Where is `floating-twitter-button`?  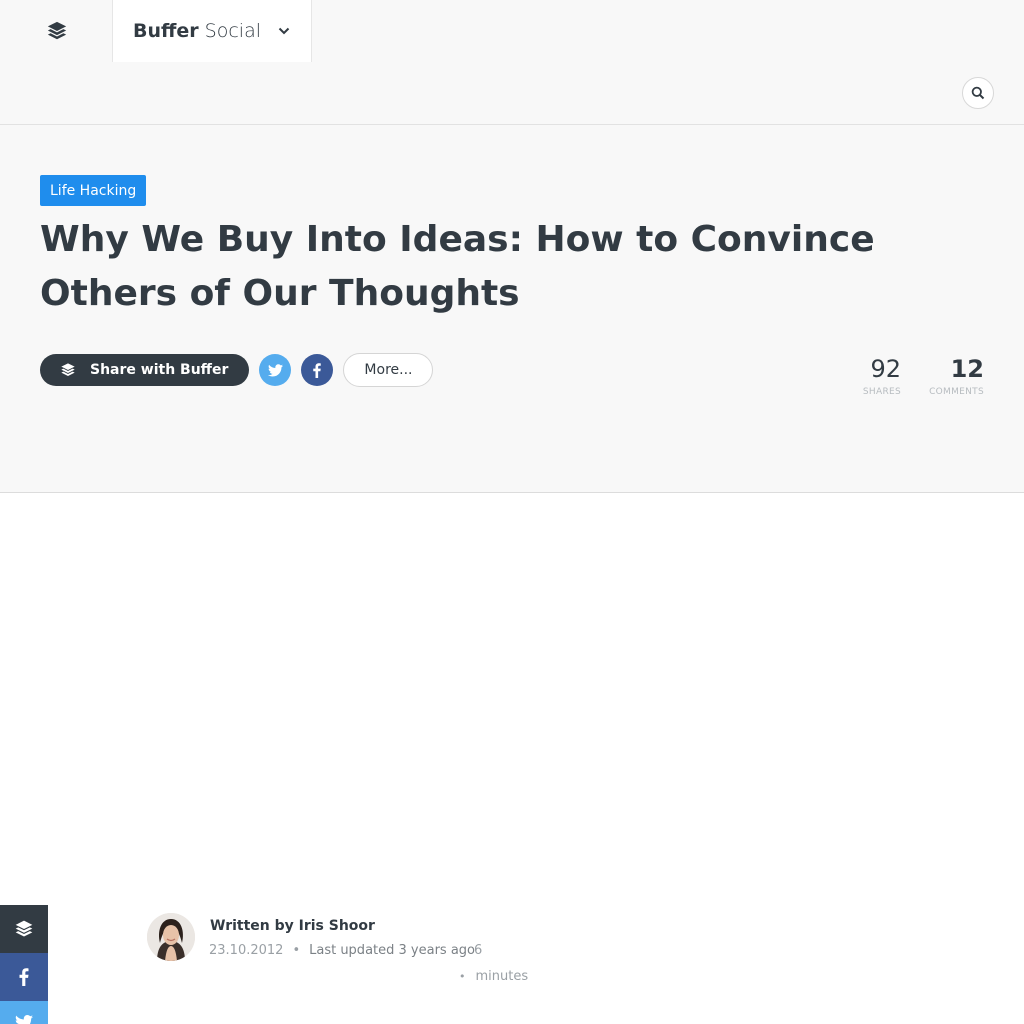
floating-twitter-button is located at coordinates (24, 1012).